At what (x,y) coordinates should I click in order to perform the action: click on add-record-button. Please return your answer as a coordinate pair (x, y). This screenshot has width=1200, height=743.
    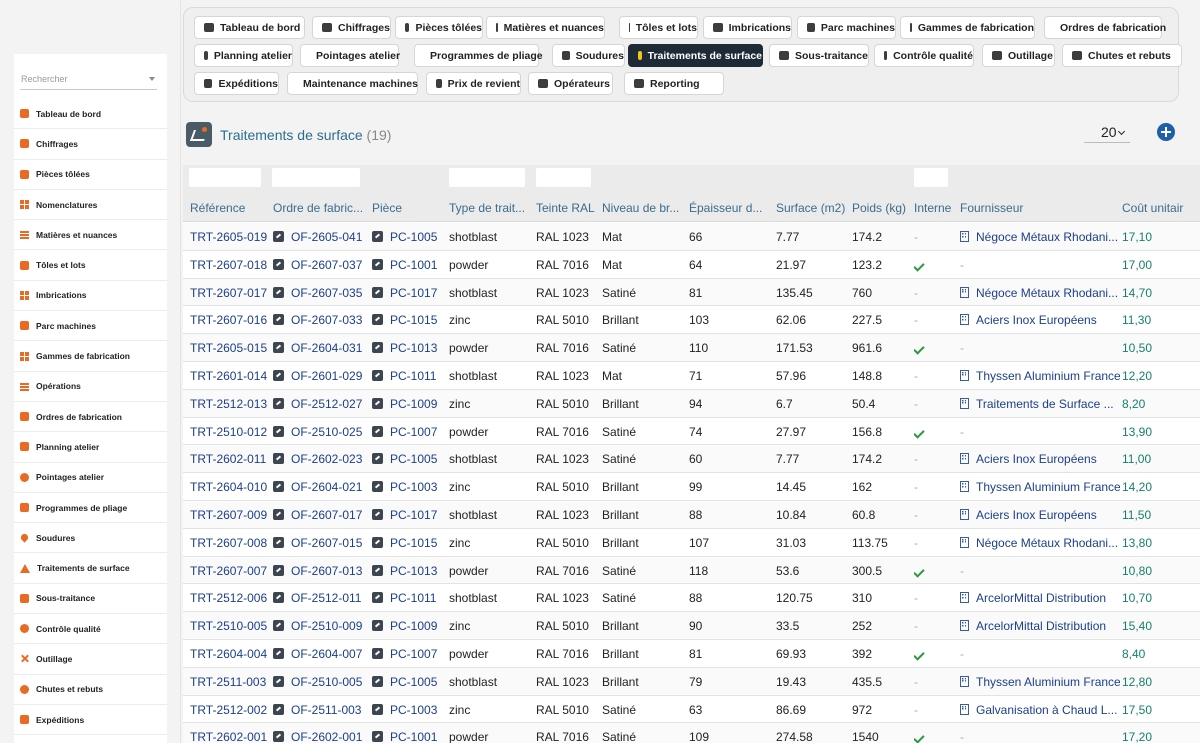
    Looking at the image, I should click on (1166, 132).